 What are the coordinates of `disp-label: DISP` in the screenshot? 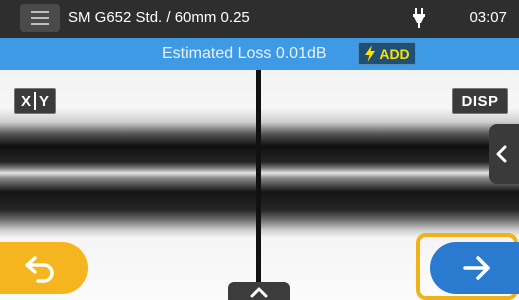 It's located at (480, 101).